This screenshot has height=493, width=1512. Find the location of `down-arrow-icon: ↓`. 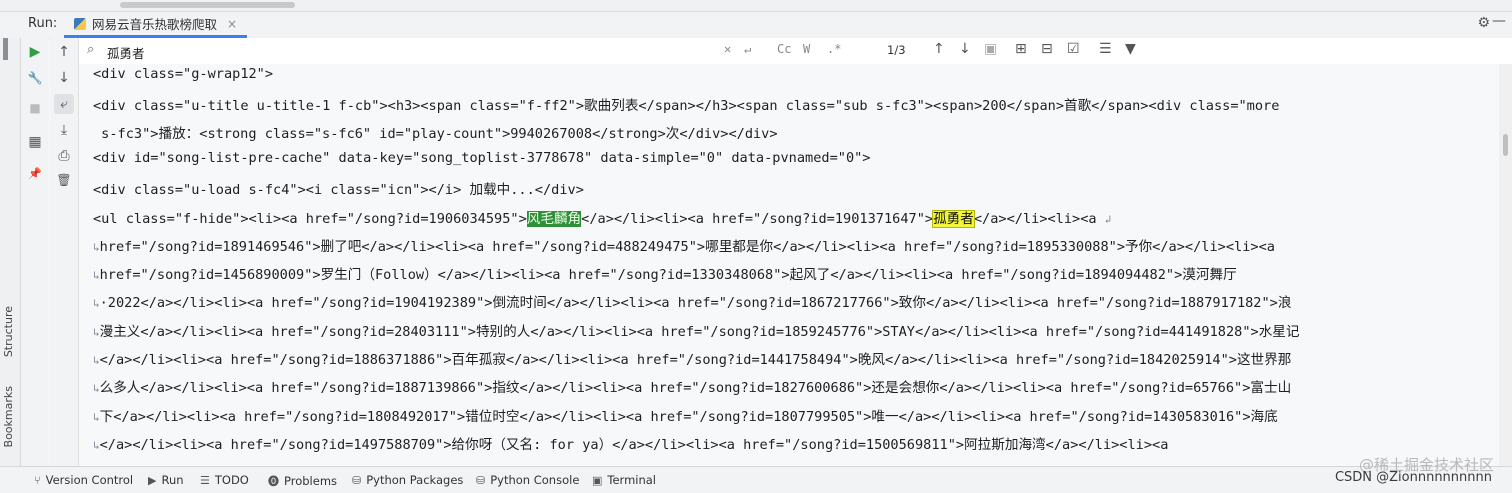

down-arrow-icon: ↓ is located at coordinates (64, 78).